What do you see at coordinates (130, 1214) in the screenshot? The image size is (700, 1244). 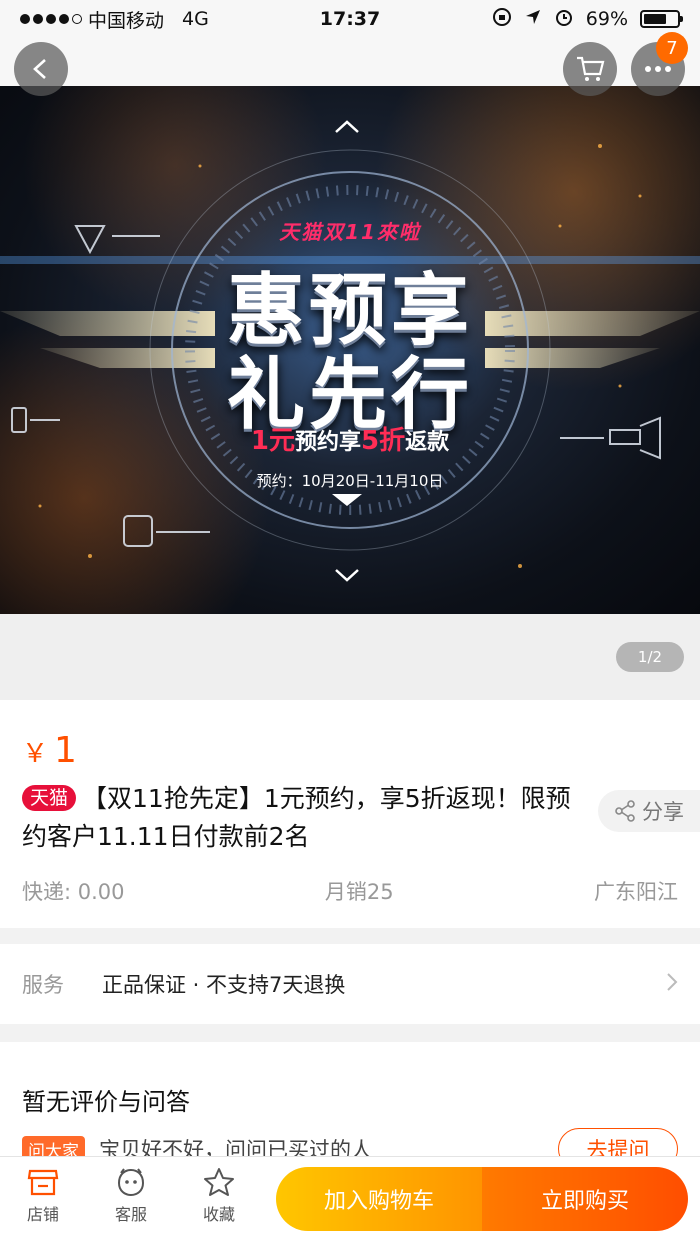 I see `customer-service-label: 客服` at bounding box center [130, 1214].